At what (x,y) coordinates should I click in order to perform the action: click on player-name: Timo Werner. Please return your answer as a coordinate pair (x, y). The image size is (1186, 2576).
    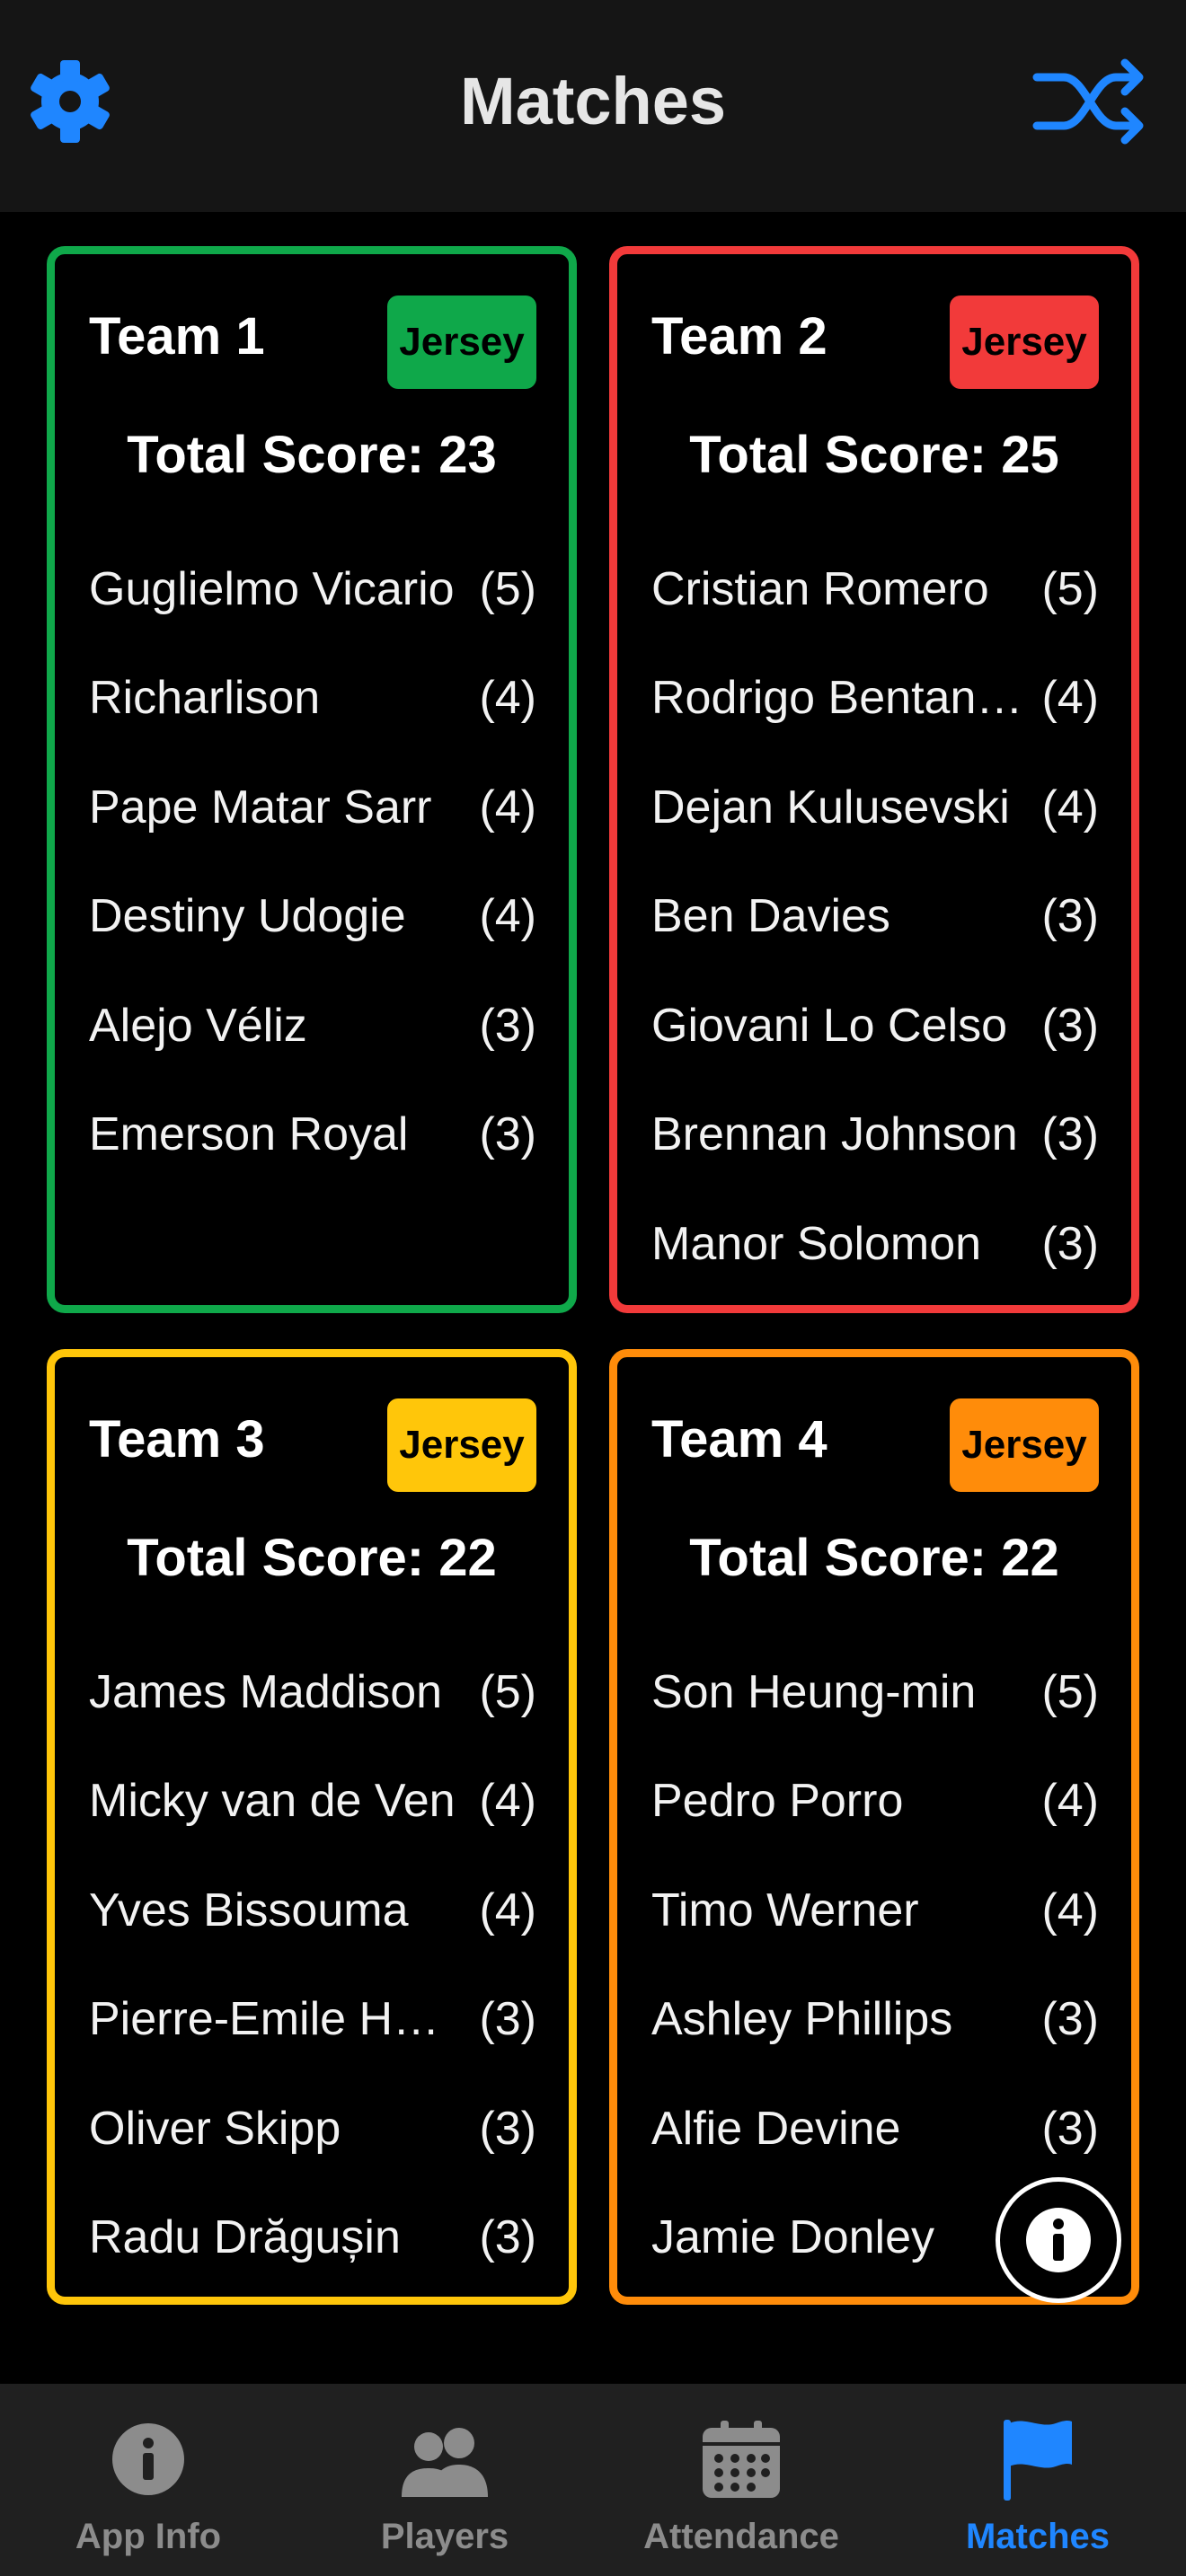
    Looking at the image, I should click on (785, 1909).